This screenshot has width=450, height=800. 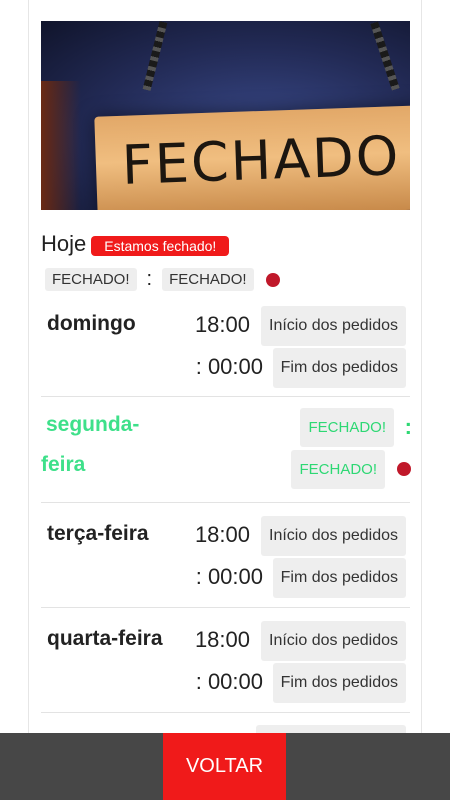 What do you see at coordinates (91, 323) in the screenshot?
I see `day-name: domingo` at bounding box center [91, 323].